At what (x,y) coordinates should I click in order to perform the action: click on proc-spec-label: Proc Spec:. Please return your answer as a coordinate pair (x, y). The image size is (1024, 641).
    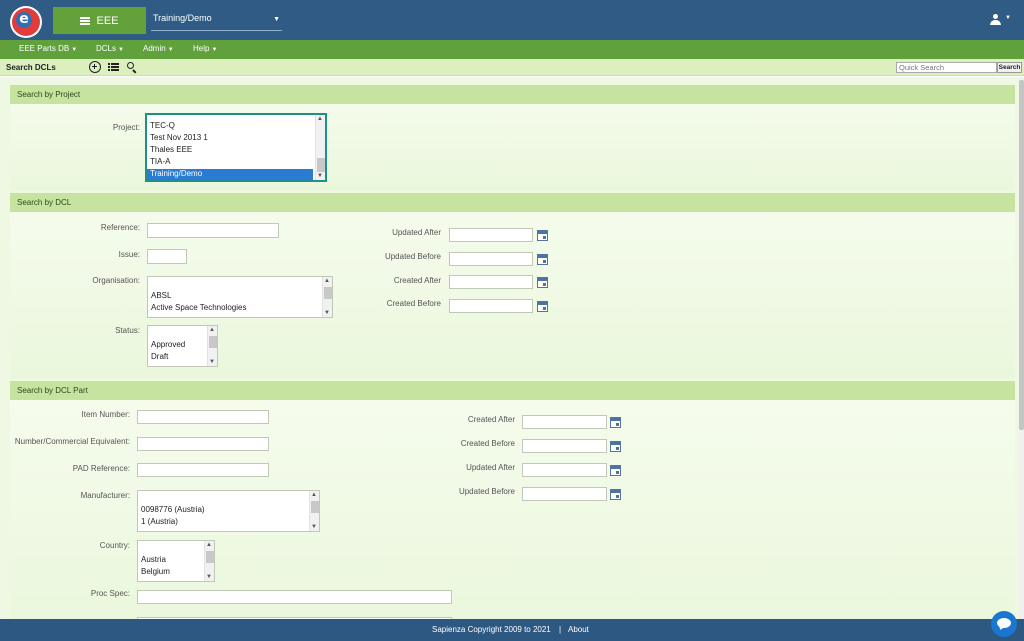
    Looking at the image, I should click on (110, 593).